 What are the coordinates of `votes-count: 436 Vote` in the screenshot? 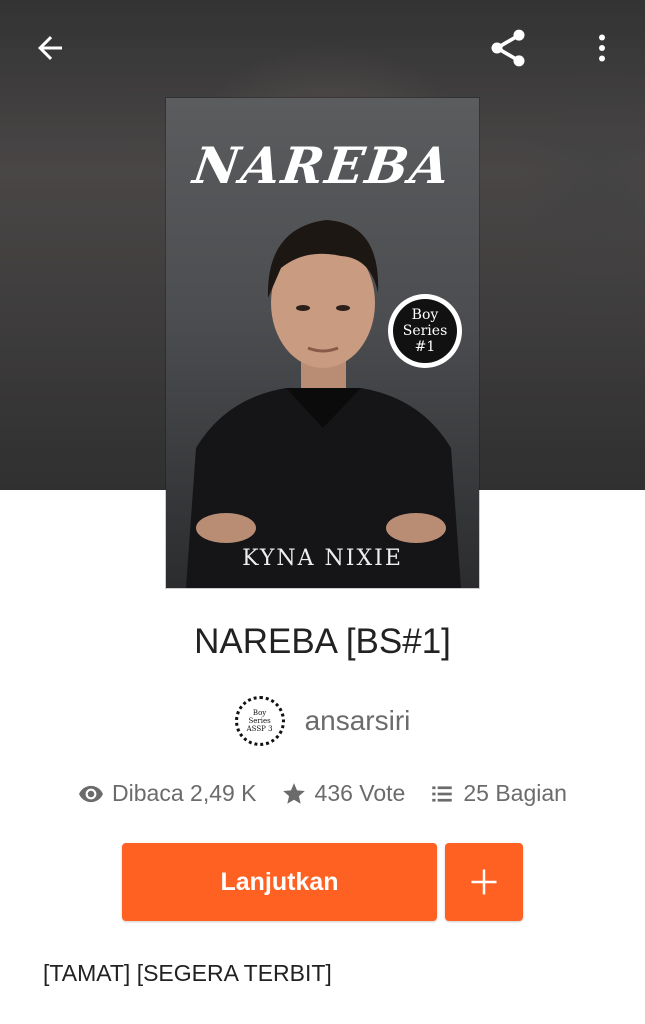 It's located at (360, 793).